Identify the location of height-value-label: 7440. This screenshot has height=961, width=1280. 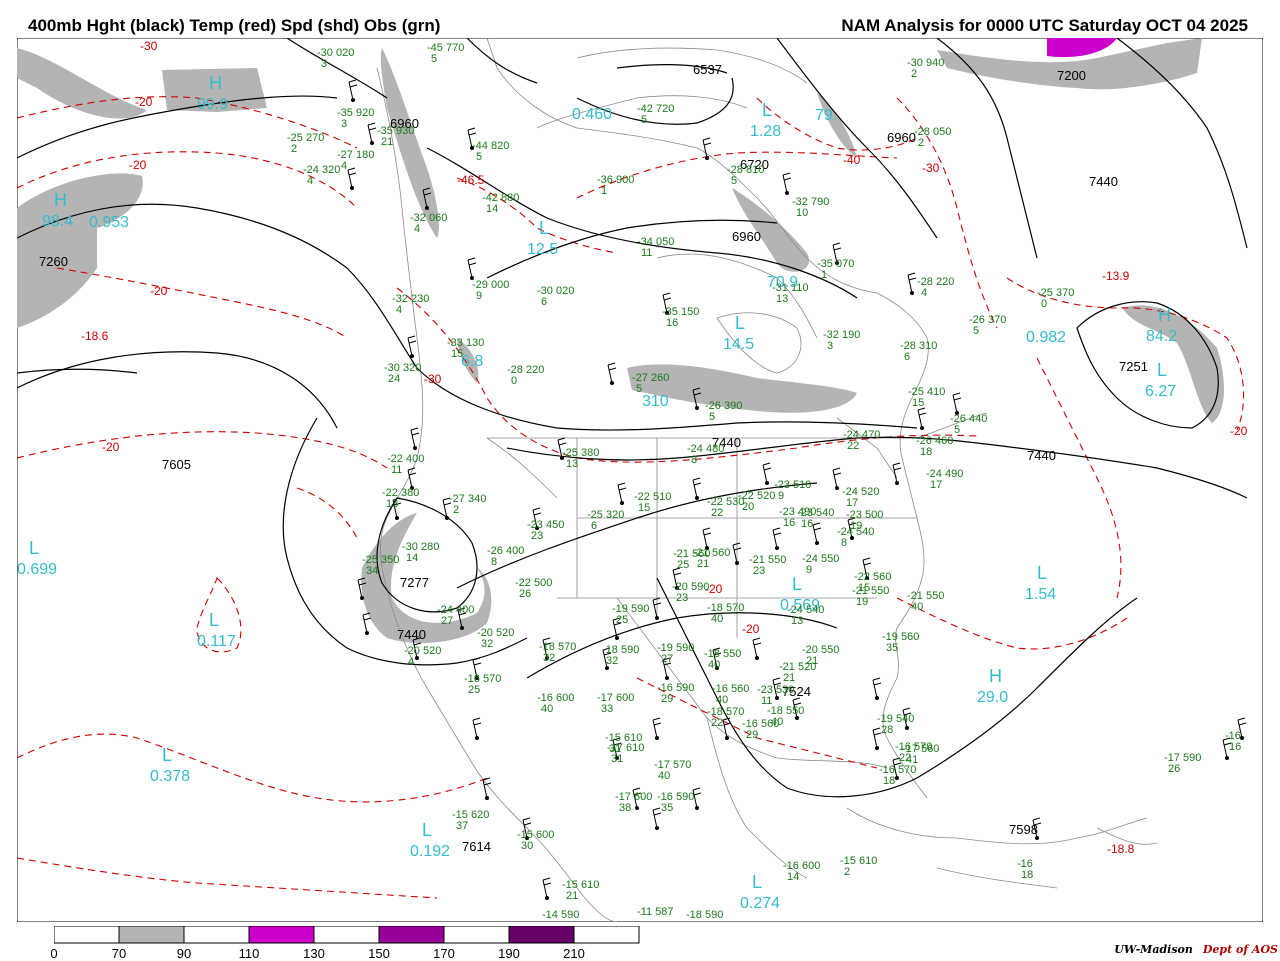
(1103, 181).